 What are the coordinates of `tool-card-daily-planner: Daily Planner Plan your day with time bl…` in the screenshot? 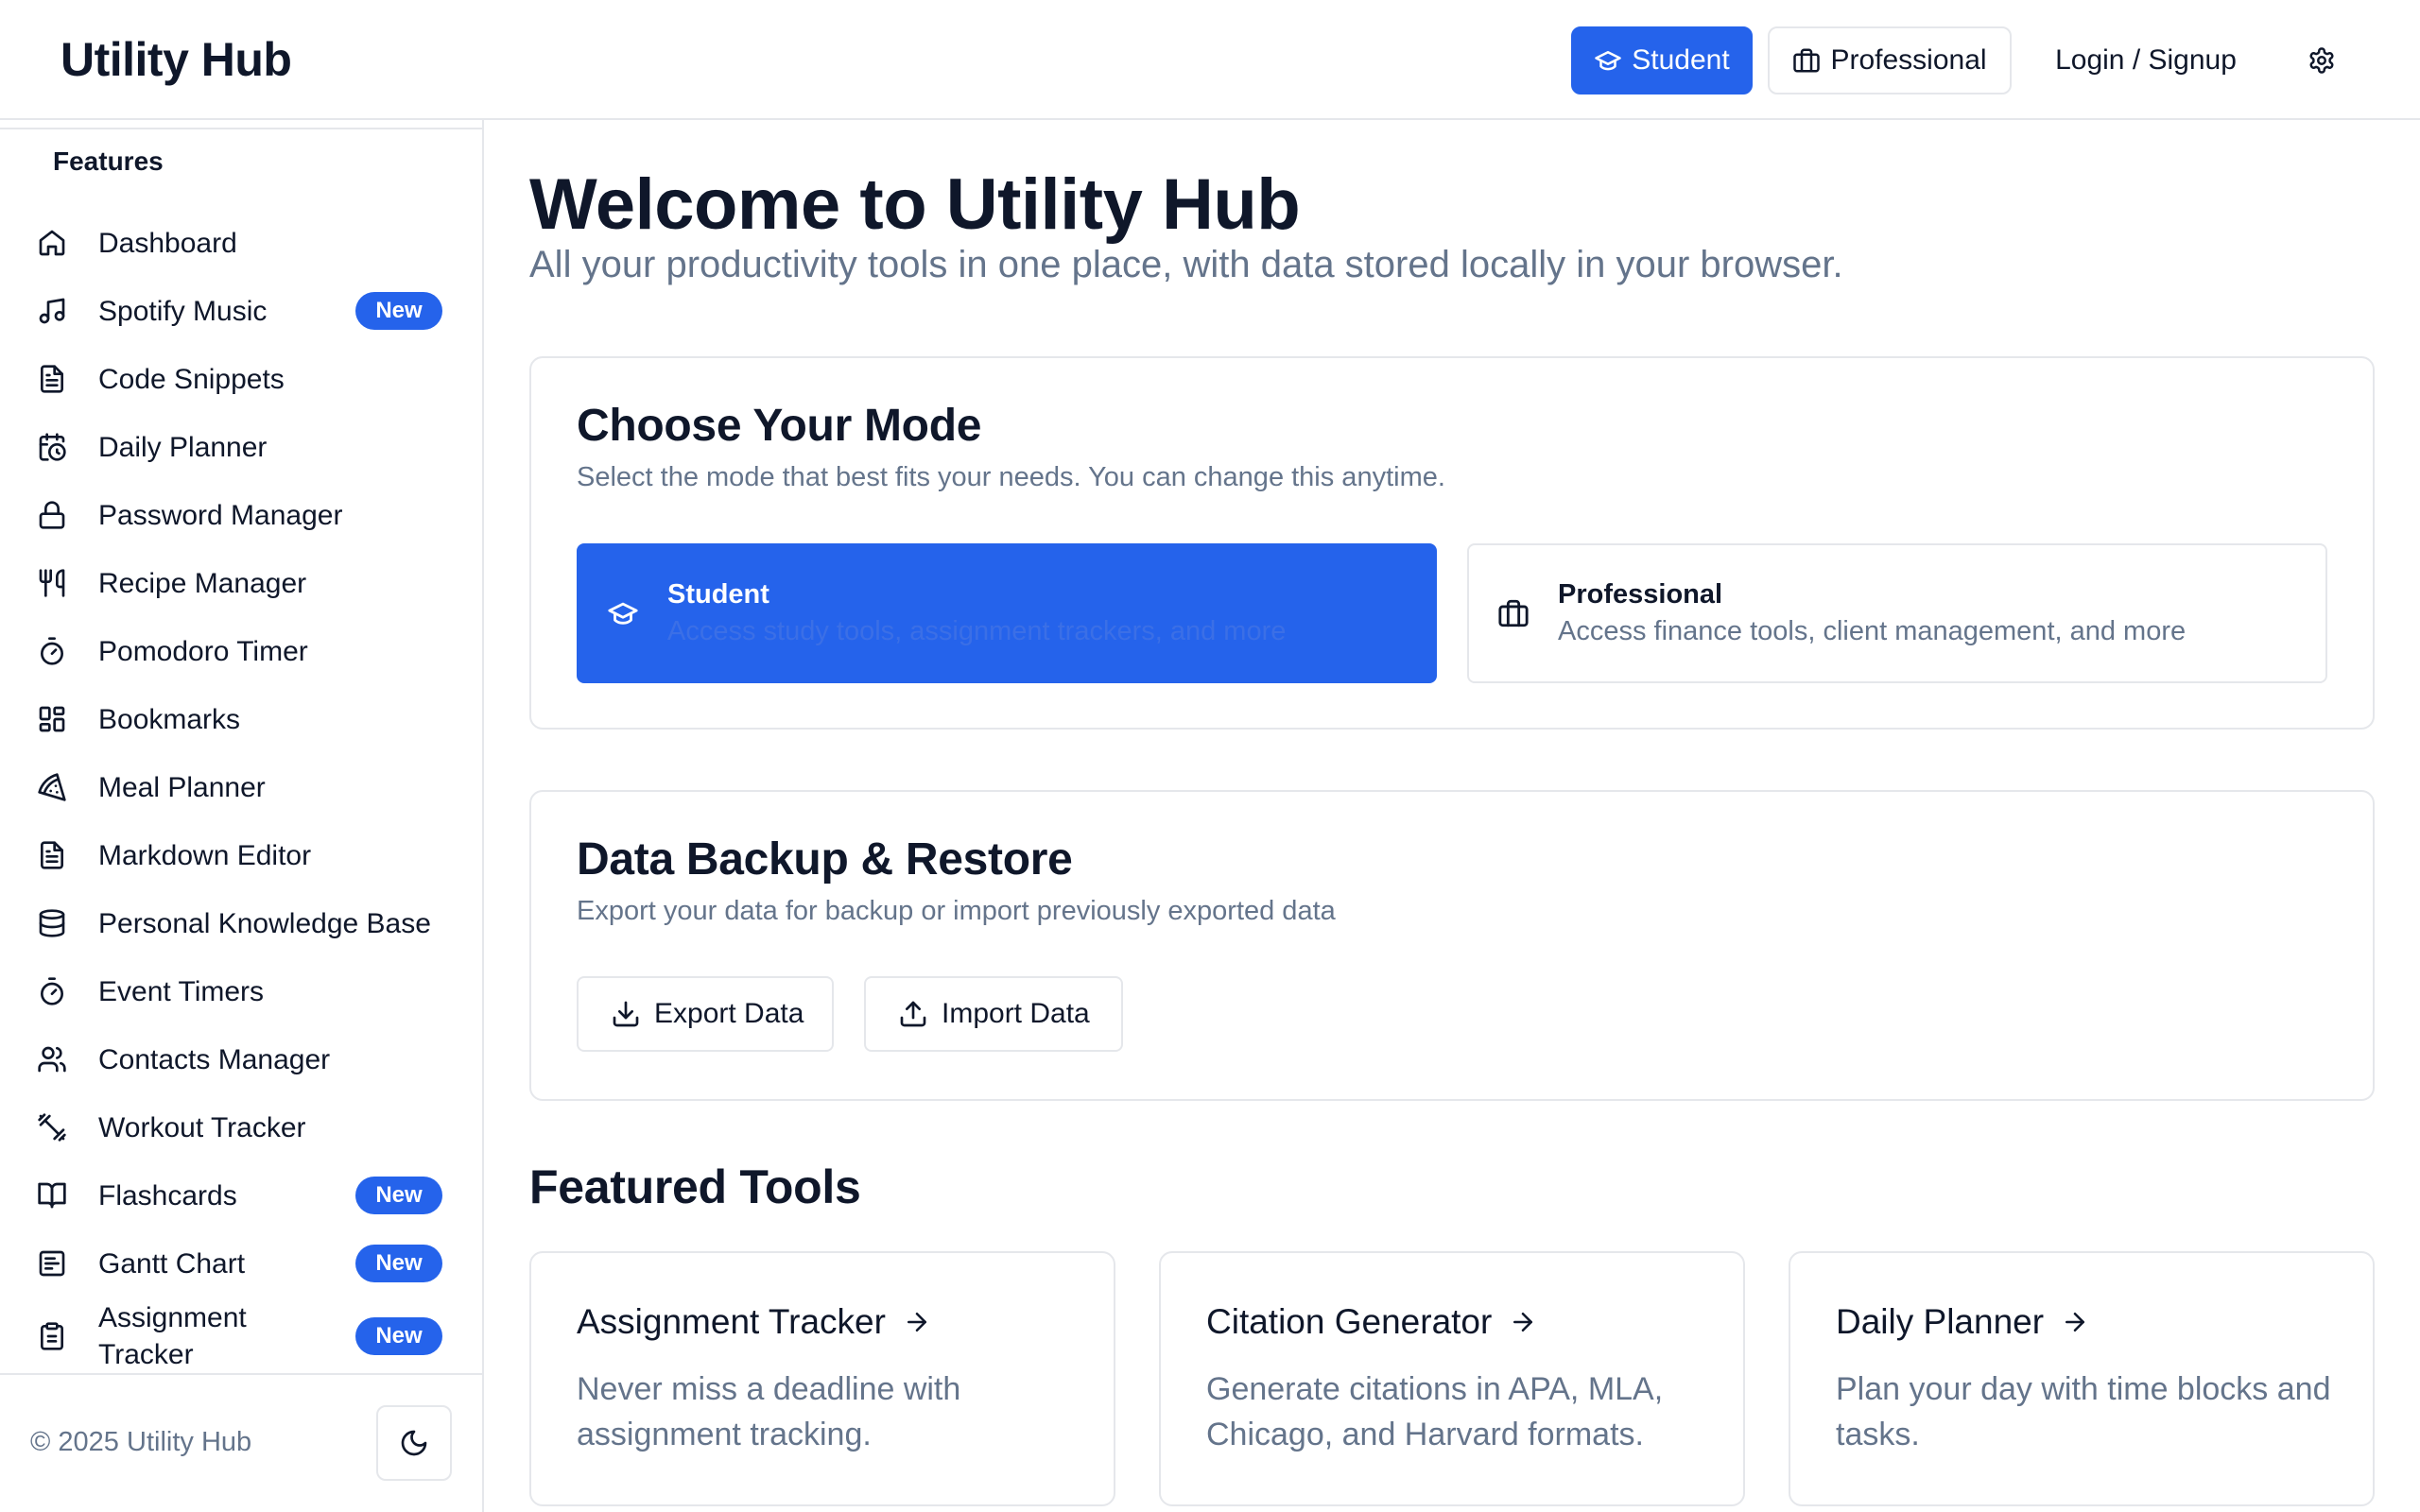 It's located at (2082, 1378).